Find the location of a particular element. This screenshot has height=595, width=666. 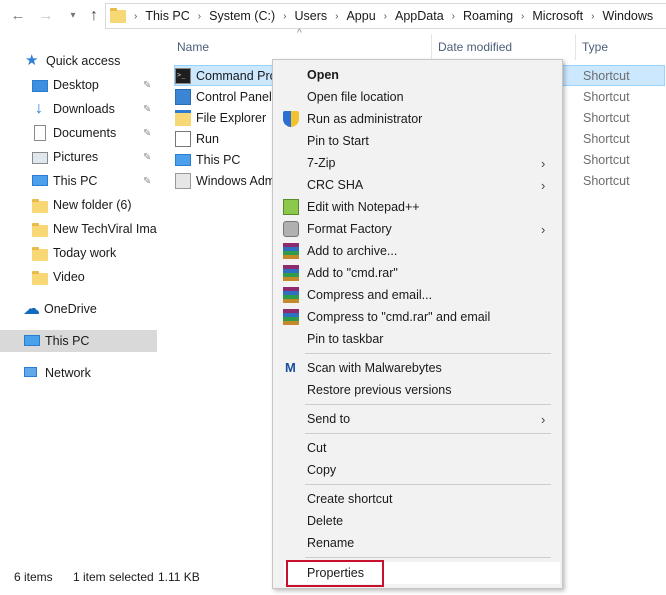

breadcrumb-item: AppData is located at coordinates (419, 16).